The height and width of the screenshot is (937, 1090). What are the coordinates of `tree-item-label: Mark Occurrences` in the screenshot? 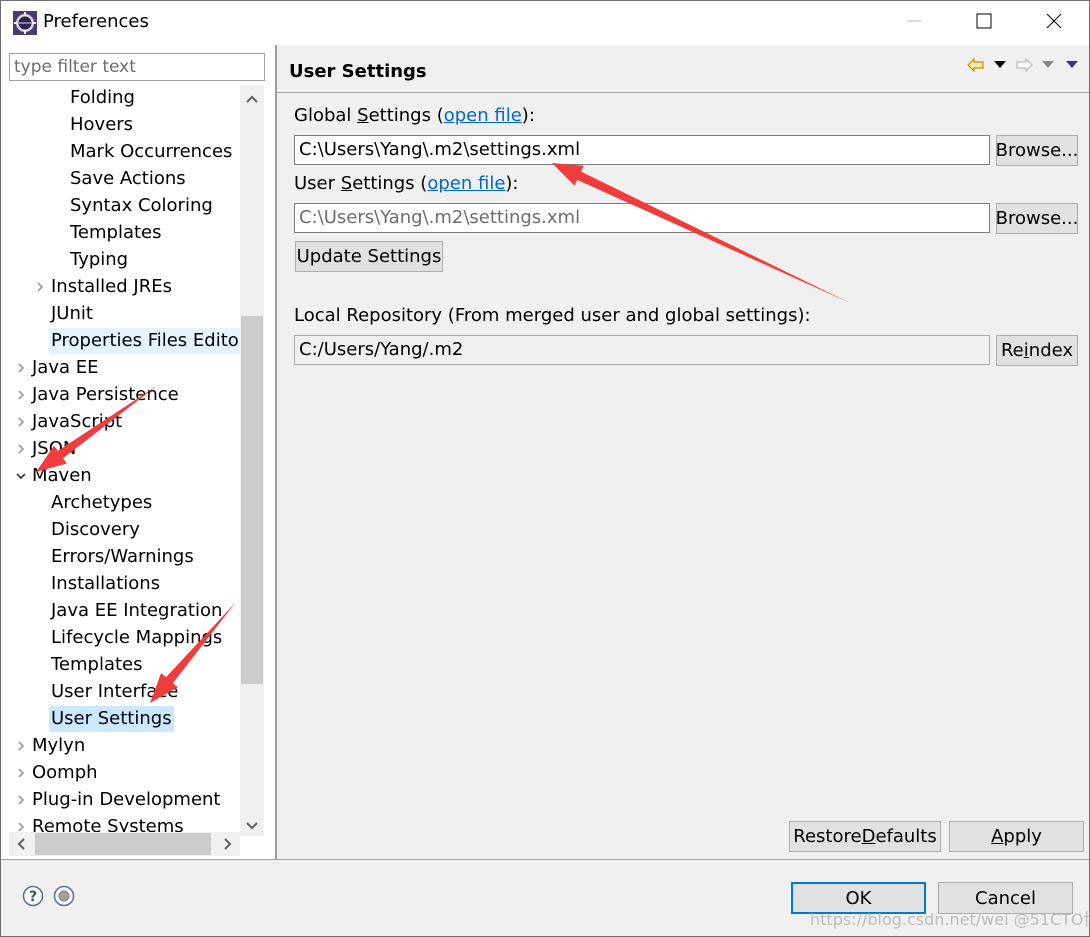 It's located at (151, 151).